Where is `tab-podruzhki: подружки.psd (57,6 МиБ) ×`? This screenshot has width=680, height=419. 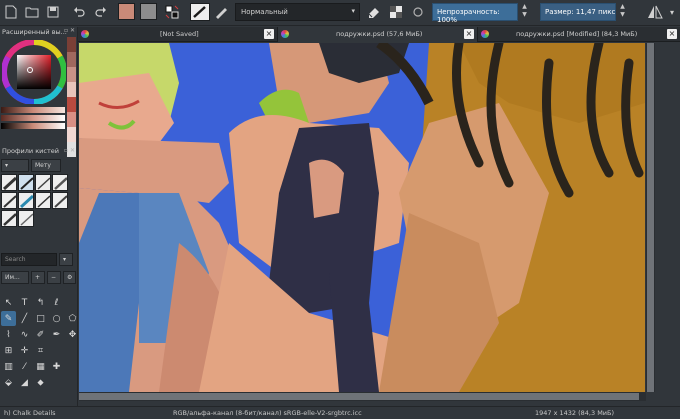 tab-podruzhki: подружки.psd (57,6 МиБ) × is located at coordinates (378, 34).